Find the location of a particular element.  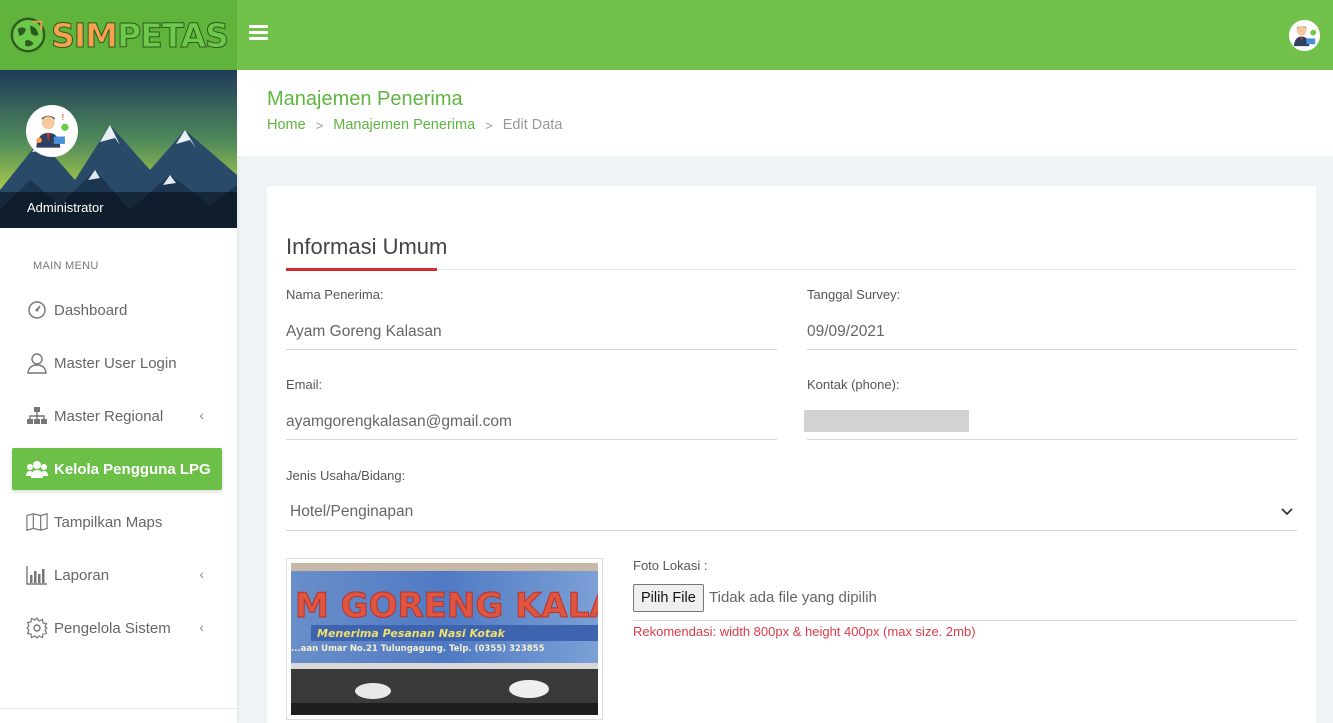

tanggal-survey-underline is located at coordinates (1052, 349).